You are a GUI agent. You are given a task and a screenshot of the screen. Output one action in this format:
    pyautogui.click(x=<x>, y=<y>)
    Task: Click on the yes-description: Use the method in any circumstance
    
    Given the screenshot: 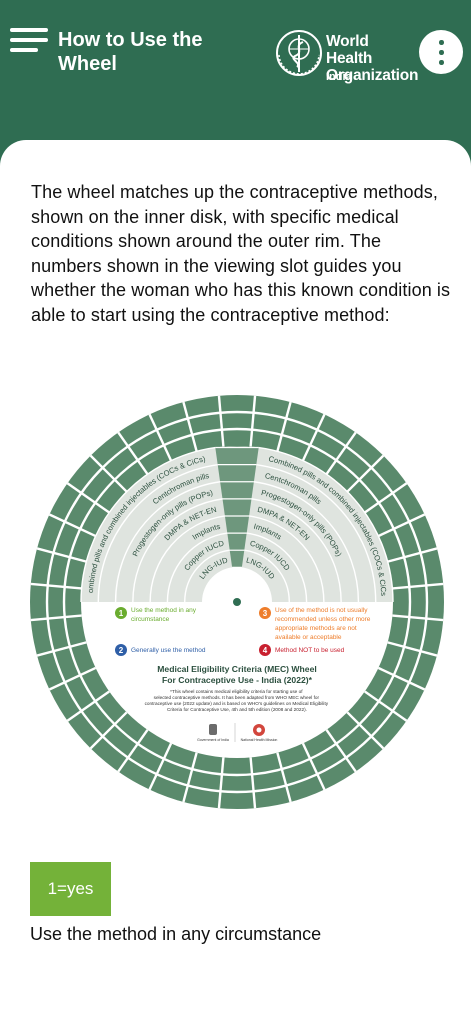 What is the action you would take?
    pyautogui.click(x=176, y=934)
    